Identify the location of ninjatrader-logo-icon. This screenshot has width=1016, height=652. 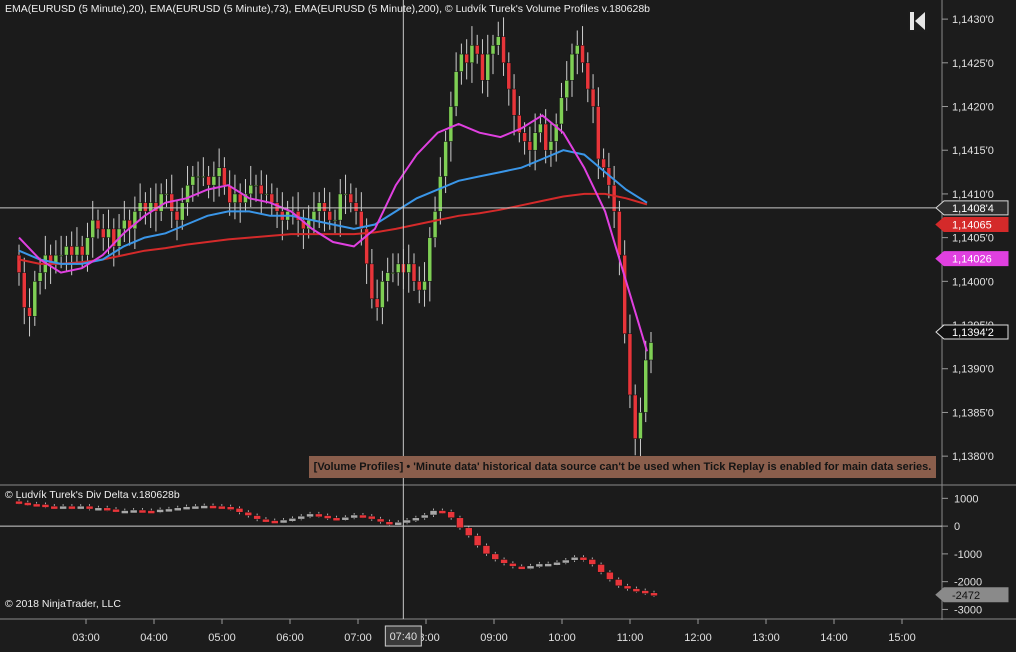
(918, 21).